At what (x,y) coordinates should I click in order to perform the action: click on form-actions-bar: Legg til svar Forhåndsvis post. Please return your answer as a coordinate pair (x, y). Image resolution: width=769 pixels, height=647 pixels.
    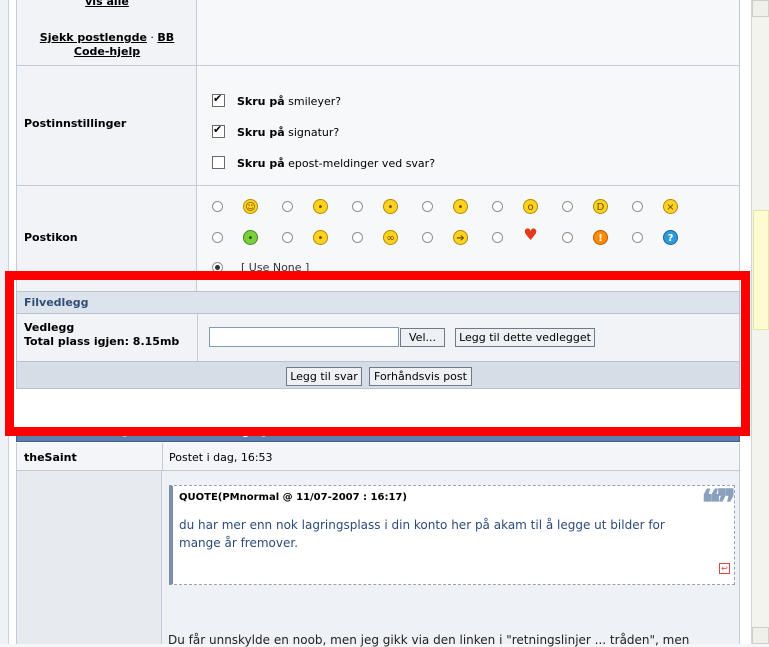
    Looking at the image, I should click on (378, 375).